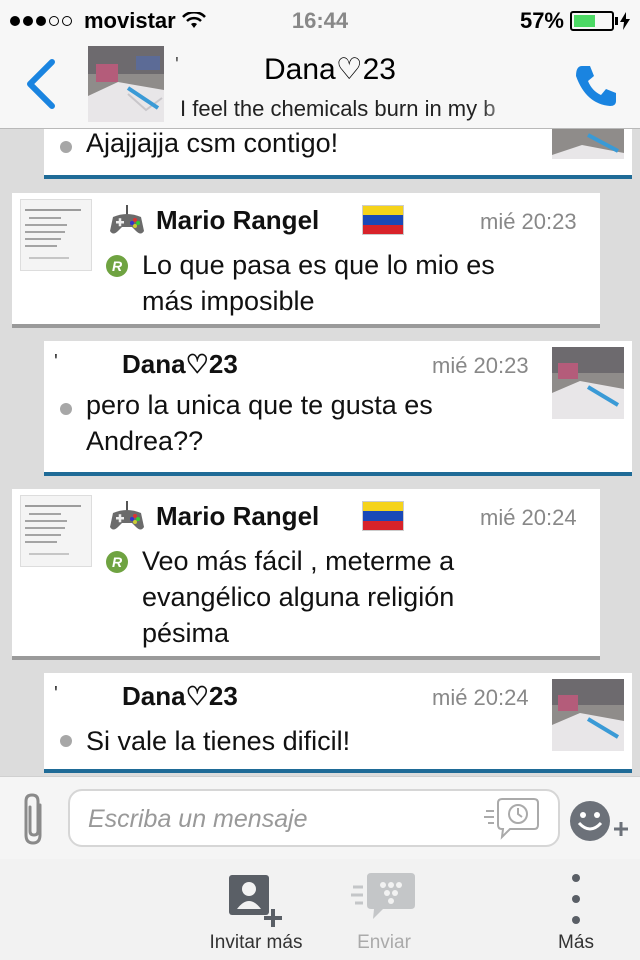 This screenshot has width=640, height=960. I want to click on message-own: Ajajjajja csm contigo!, so click(338, 154).